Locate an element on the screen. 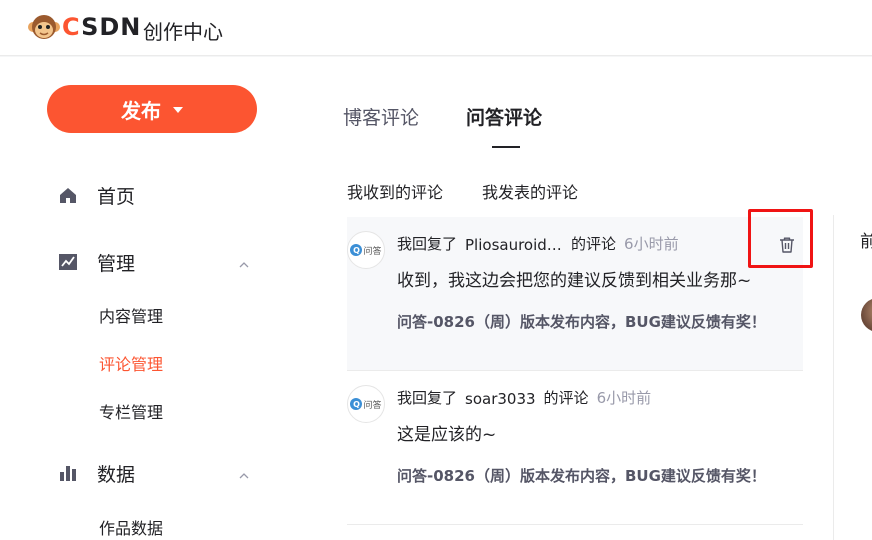 This screenshot has width=872, height=540. bar-chart-icon is located at coordinates (68, 473).